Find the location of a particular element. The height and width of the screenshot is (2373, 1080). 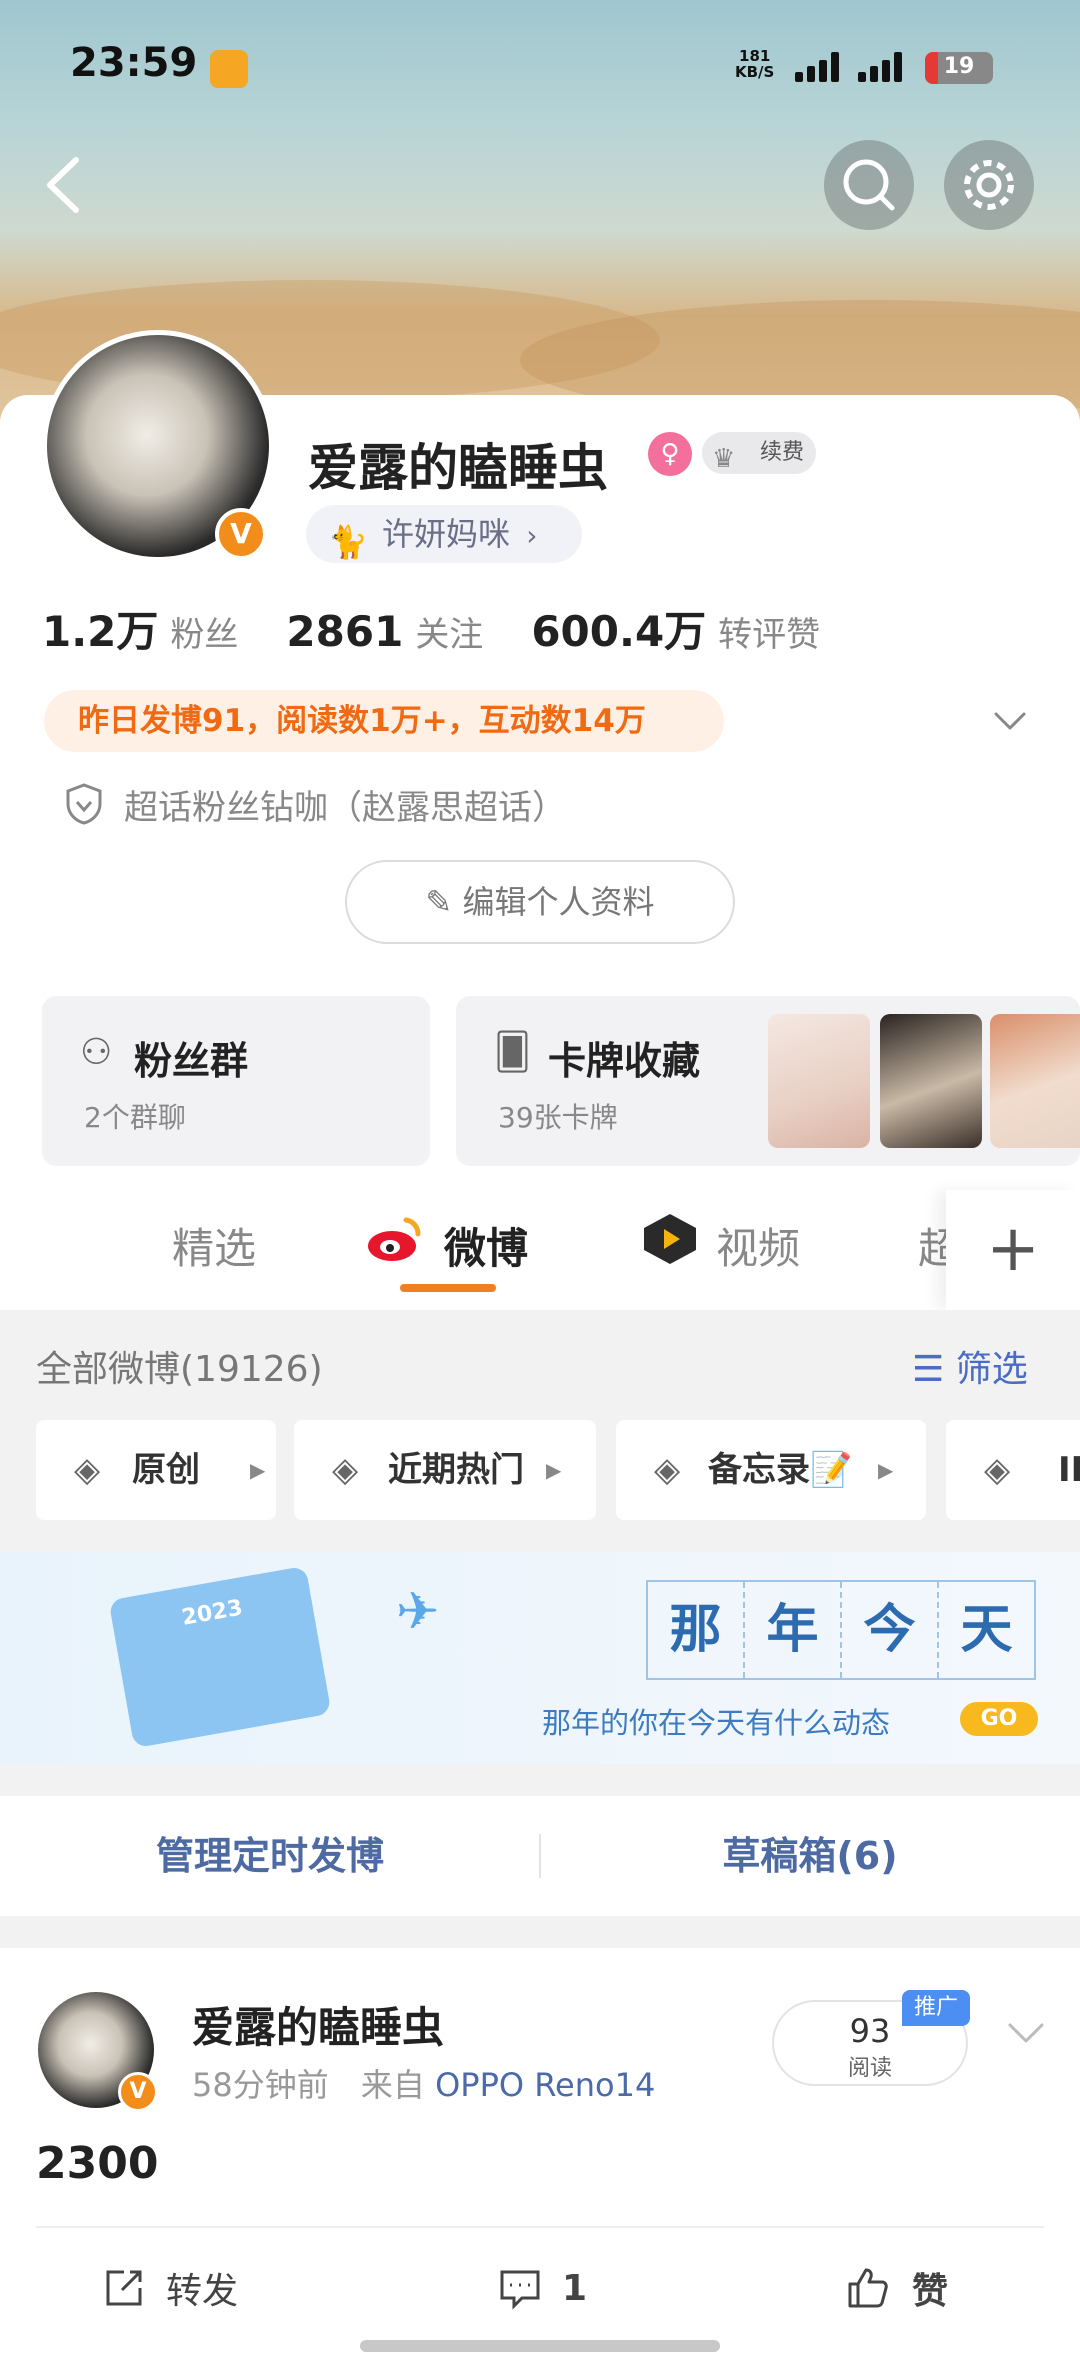

stat-likes: 600.4万 转评赞 is located at coordinates (675, 628).